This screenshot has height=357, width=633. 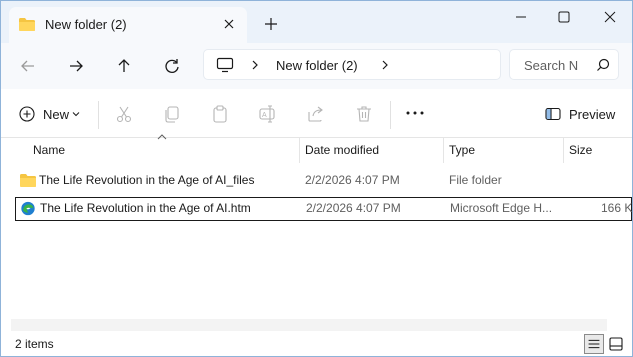 I want to click on column-header-size: Size, so click(x=580, y=150).